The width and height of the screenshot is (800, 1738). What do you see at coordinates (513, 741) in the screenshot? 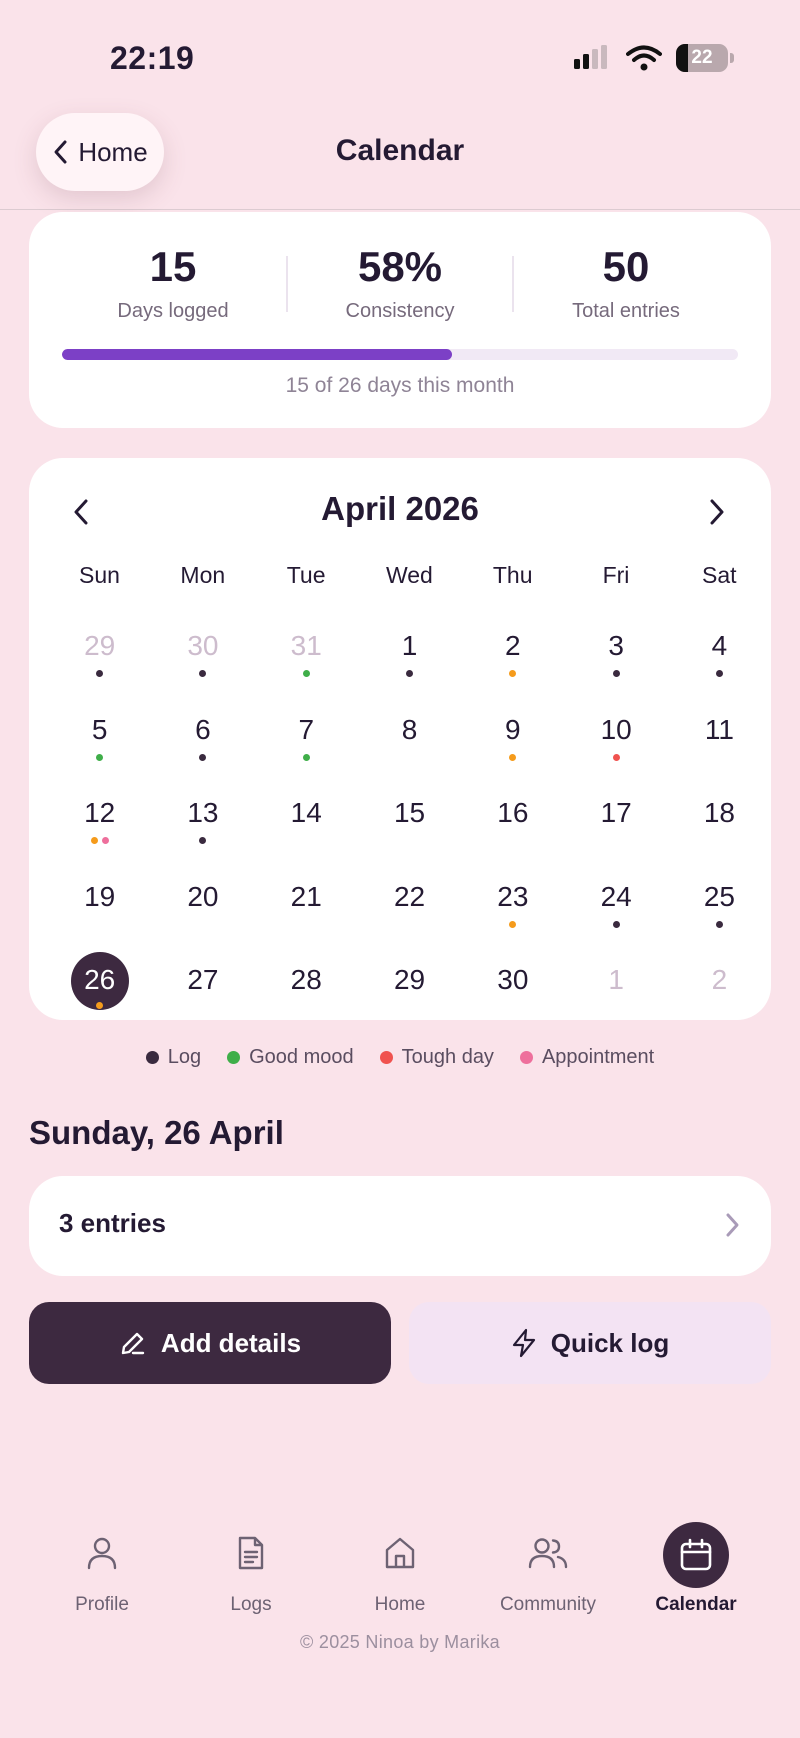
I see `day-cell: 9` at bounding box center [513, 741].